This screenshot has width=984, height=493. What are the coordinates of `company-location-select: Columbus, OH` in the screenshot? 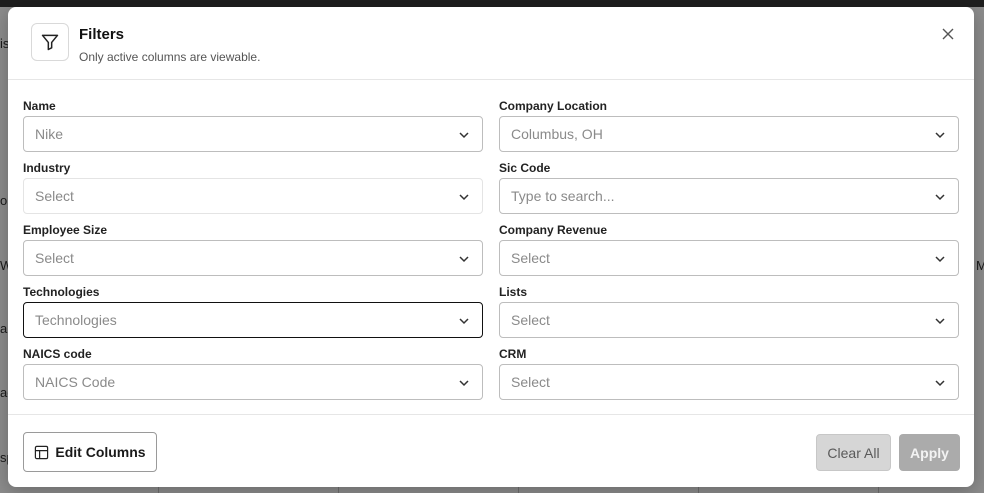 It's located at (729, 134).